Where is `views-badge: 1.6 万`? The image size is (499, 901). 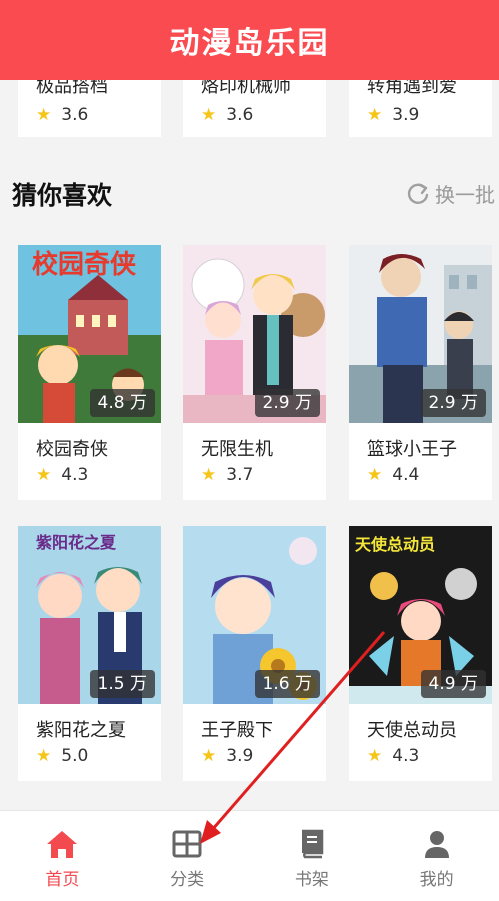
views-badge: 1.6 万 is located at coordinates (287, 684).